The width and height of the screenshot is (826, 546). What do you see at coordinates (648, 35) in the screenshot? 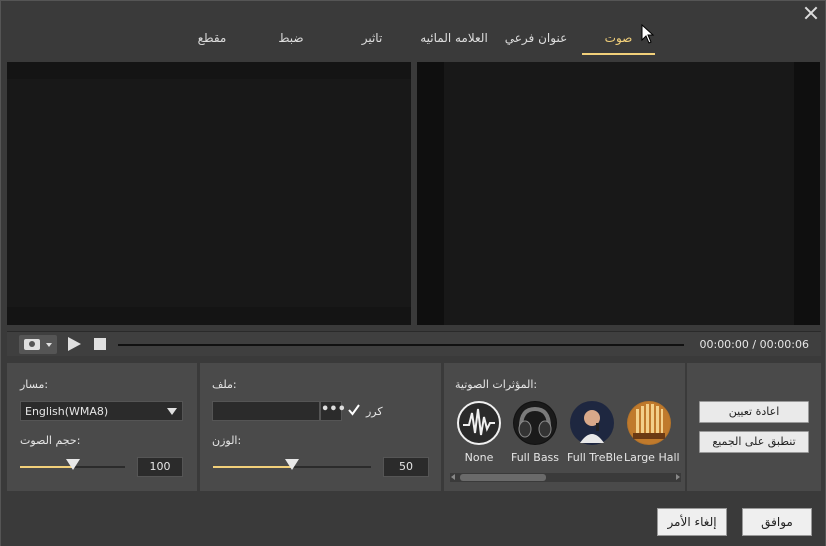
I see `mouse-cursor-icon` at bounding box center [648, 35].